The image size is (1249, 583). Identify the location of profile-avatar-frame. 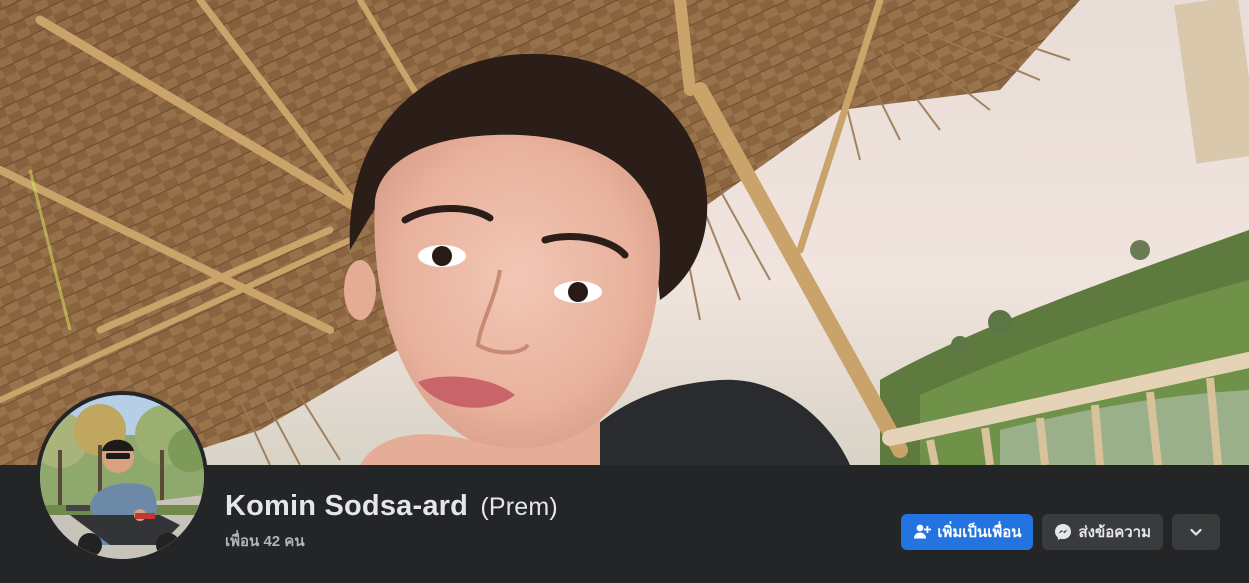
(122, 477).